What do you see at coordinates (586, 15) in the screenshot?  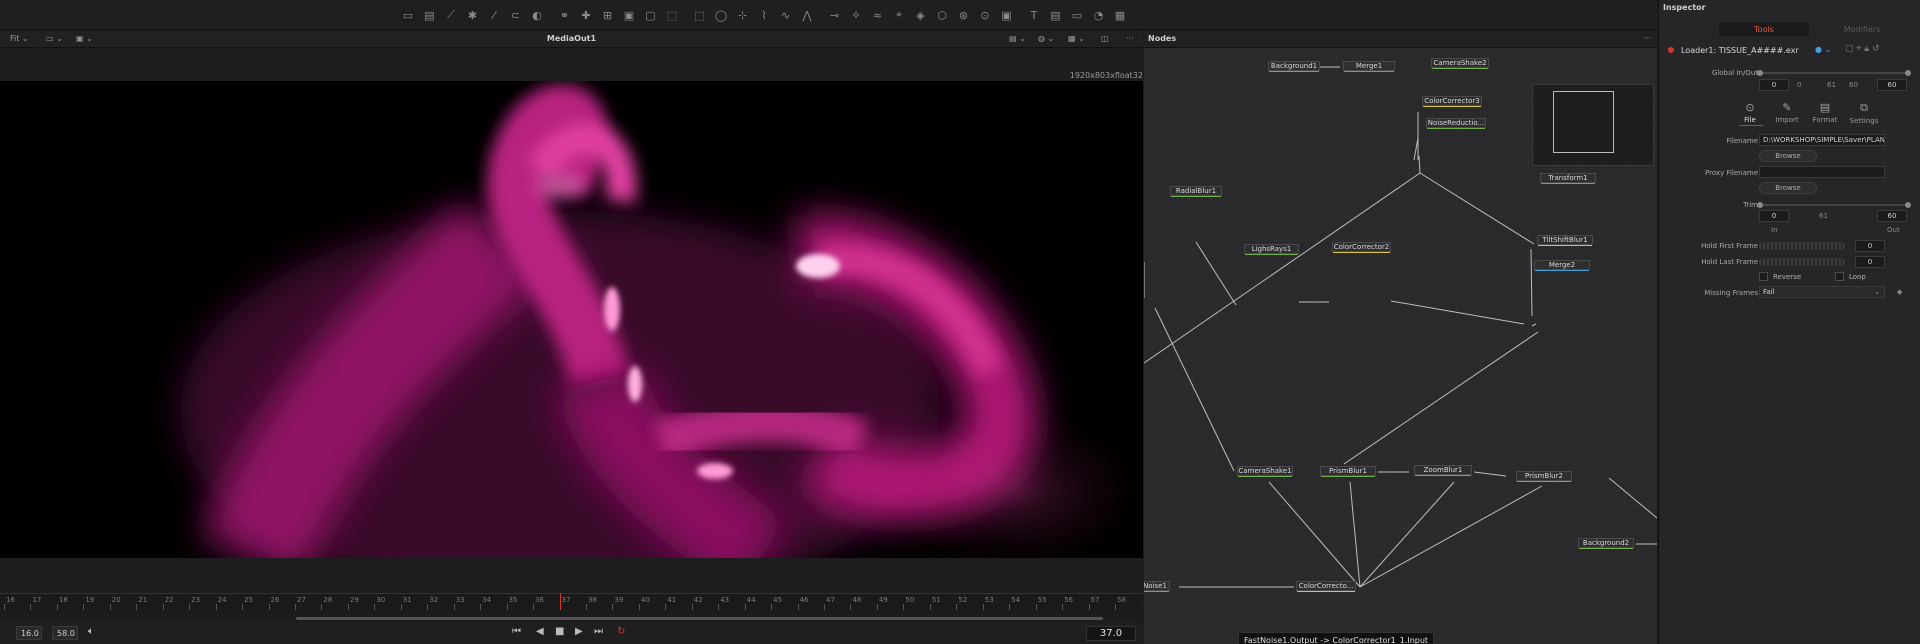 I see `transform-icon: ✚` at bounding box center [586, 15].